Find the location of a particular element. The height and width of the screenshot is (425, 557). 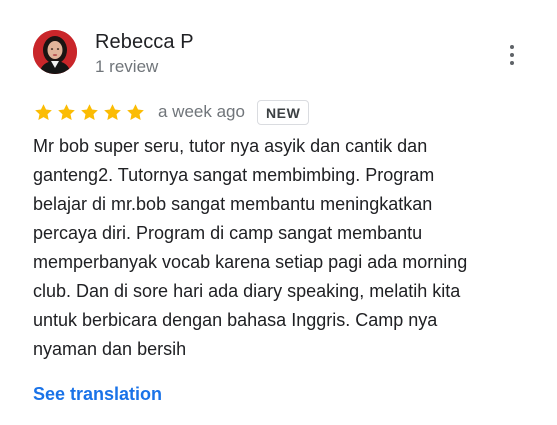

avatar-photo is located at coordinates (55, 52).